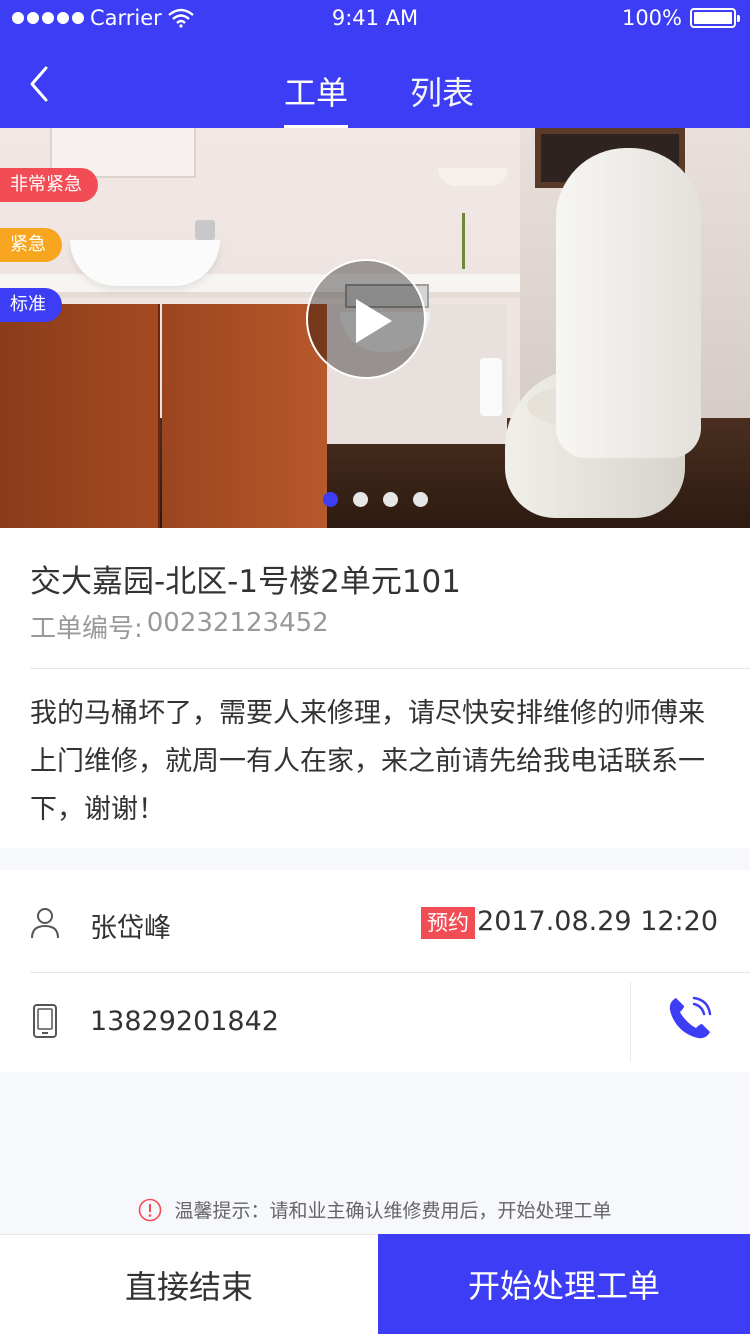 This screenshot has height=1334, width=750. I want to click on order-number-row: 工单编号: 00232123452, so click(179, 626).